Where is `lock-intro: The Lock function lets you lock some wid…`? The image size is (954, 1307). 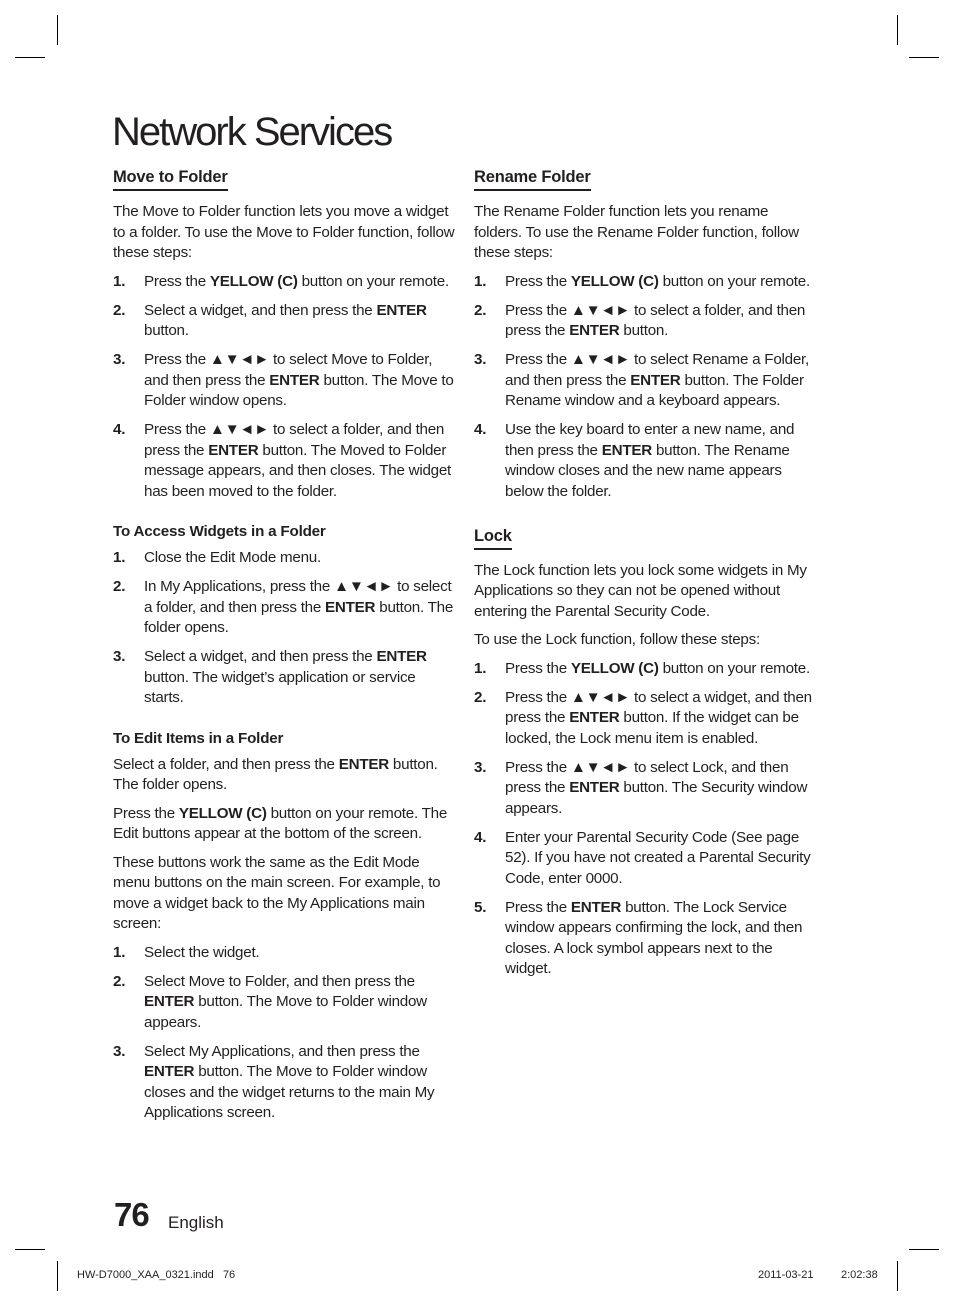
lock-intro: The Lock function lets you lock some wid… is located at coordinates (640, 590).